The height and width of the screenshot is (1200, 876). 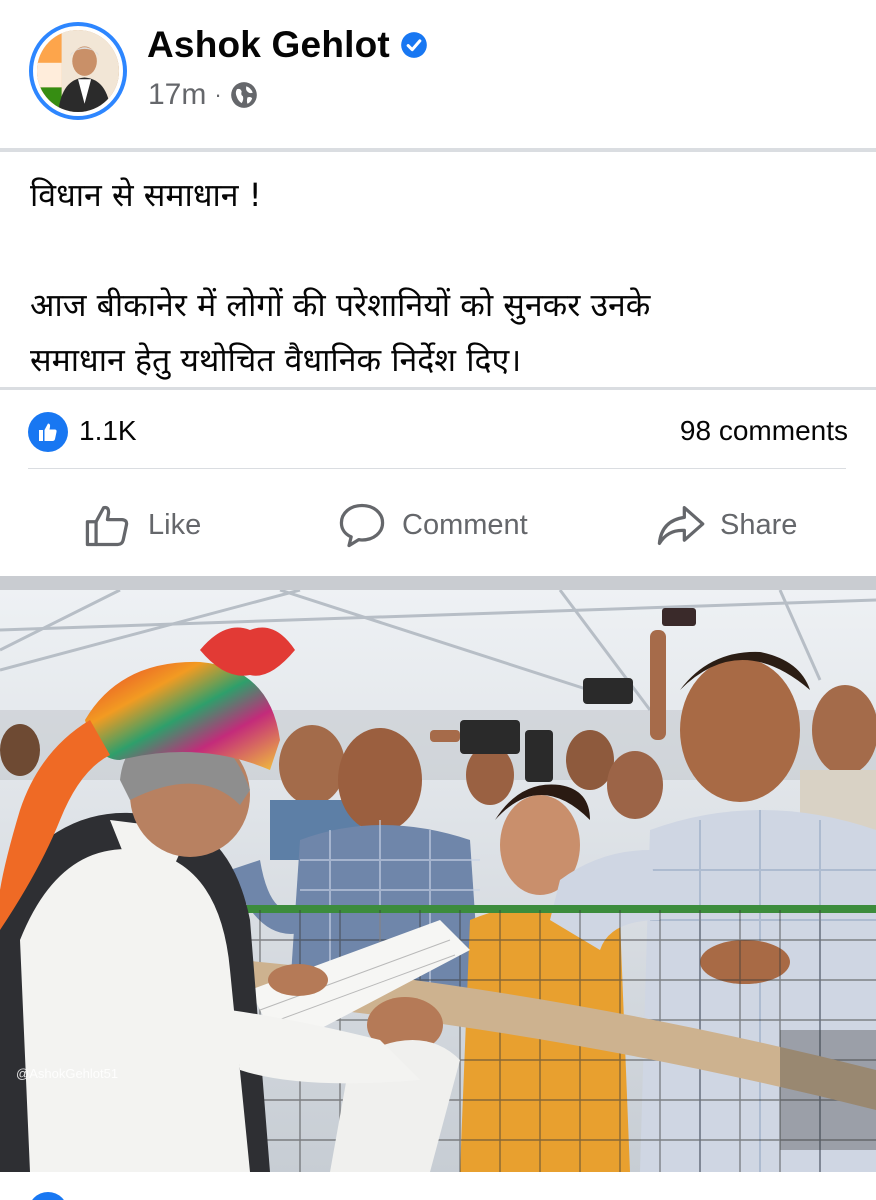 I want to click on post-header: Ashok Gehlot 17m ·, so click(x=438, y=74).